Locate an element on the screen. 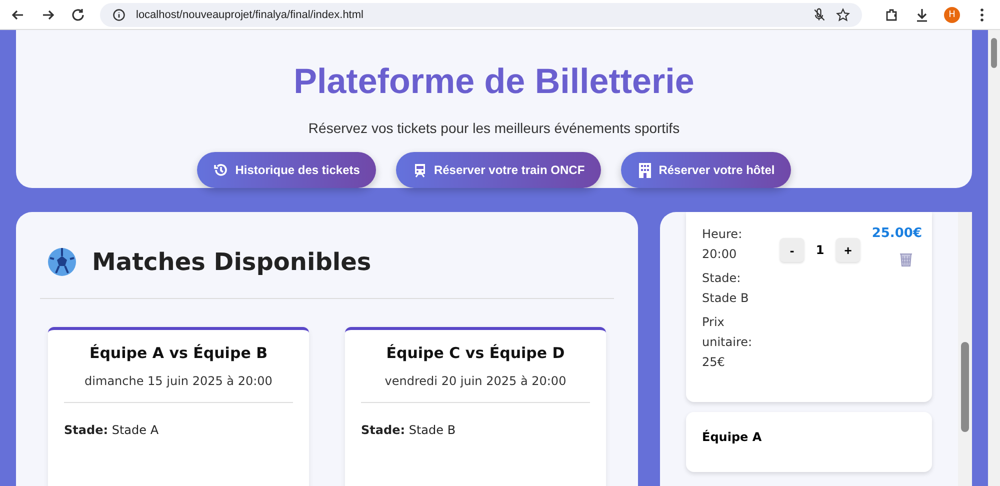 Image resolution: width=1000 pixels, height=486 pixels. trash-icon is located at coordinates (906, 259).